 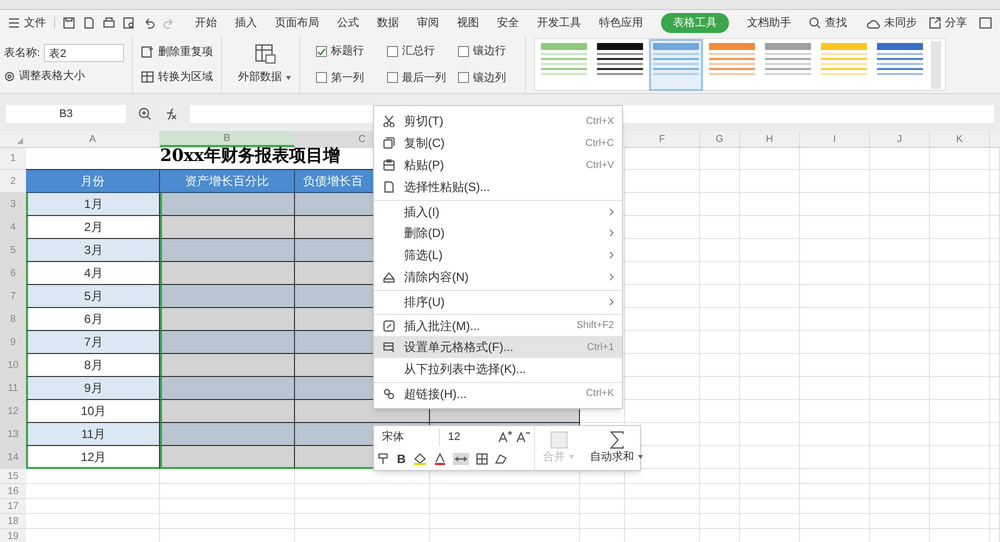 I want to click on month-cell: 1月, so click(x=93, y=204).